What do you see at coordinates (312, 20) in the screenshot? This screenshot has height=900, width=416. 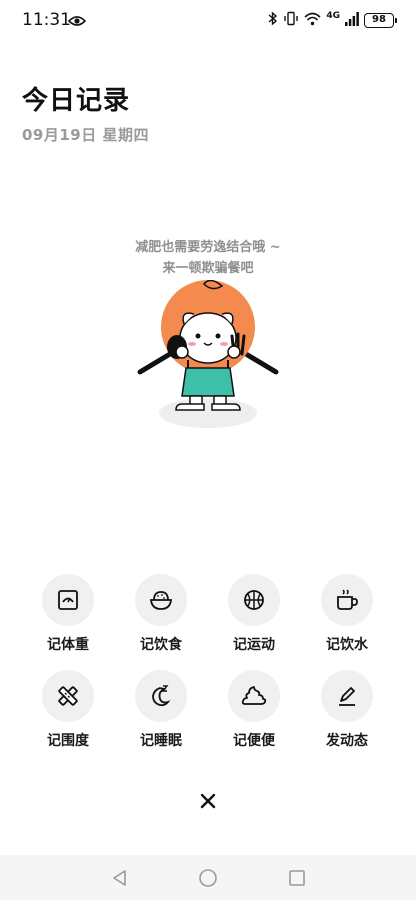 I see `wifi-icon` at bounding box center [312, 20].